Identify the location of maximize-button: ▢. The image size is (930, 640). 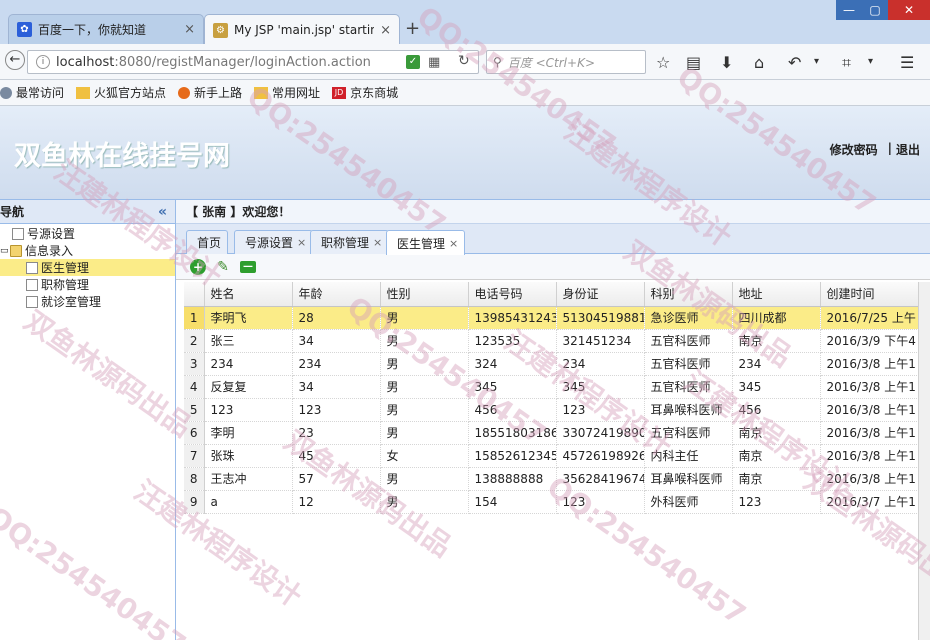
(875, 10).